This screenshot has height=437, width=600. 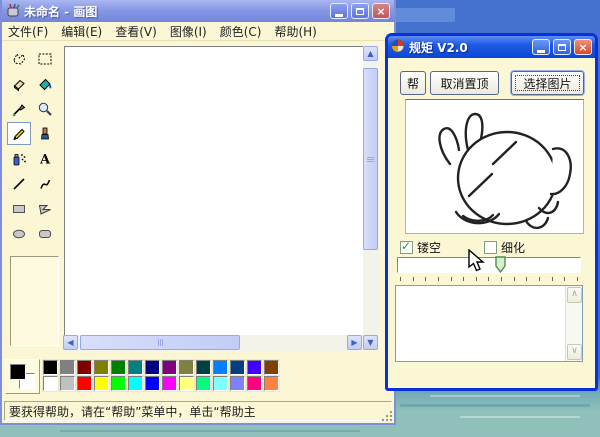 What do you see at coordinates (370, 53) in the screenshot?
I see `scroll-up-button: ▲` at bounding box center [370, 53].